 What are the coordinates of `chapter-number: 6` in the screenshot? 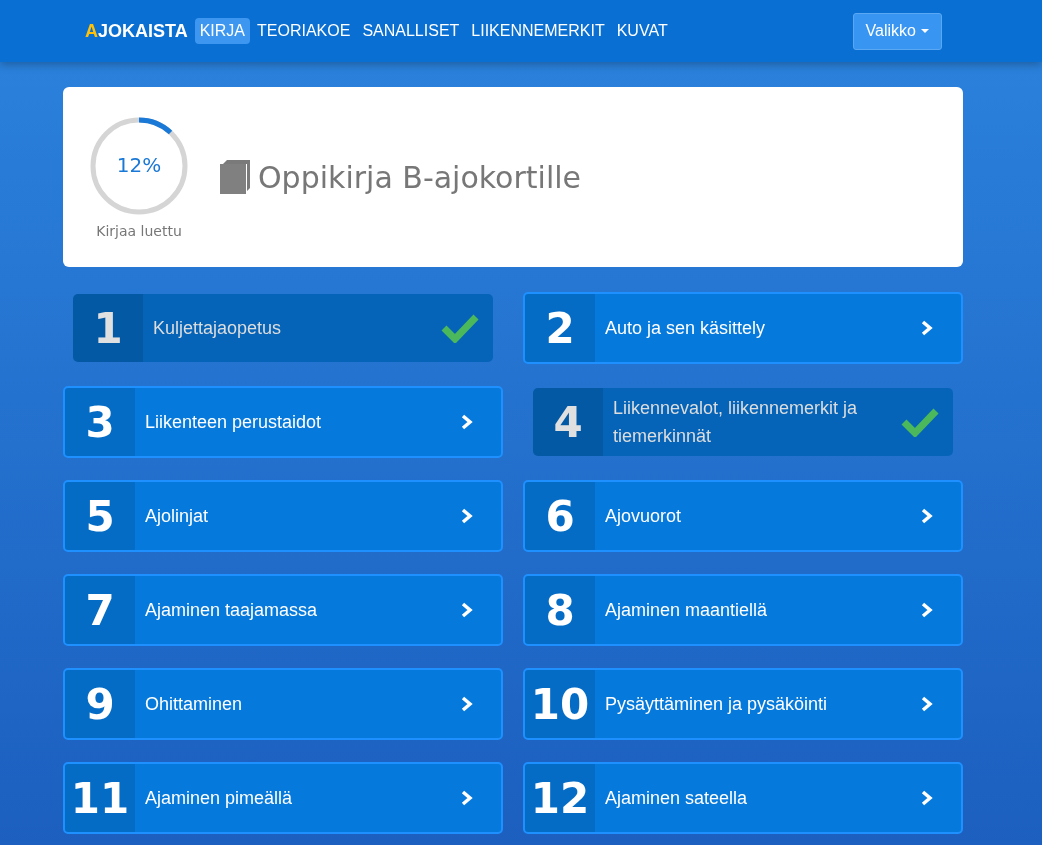 It's located at (560, 516).